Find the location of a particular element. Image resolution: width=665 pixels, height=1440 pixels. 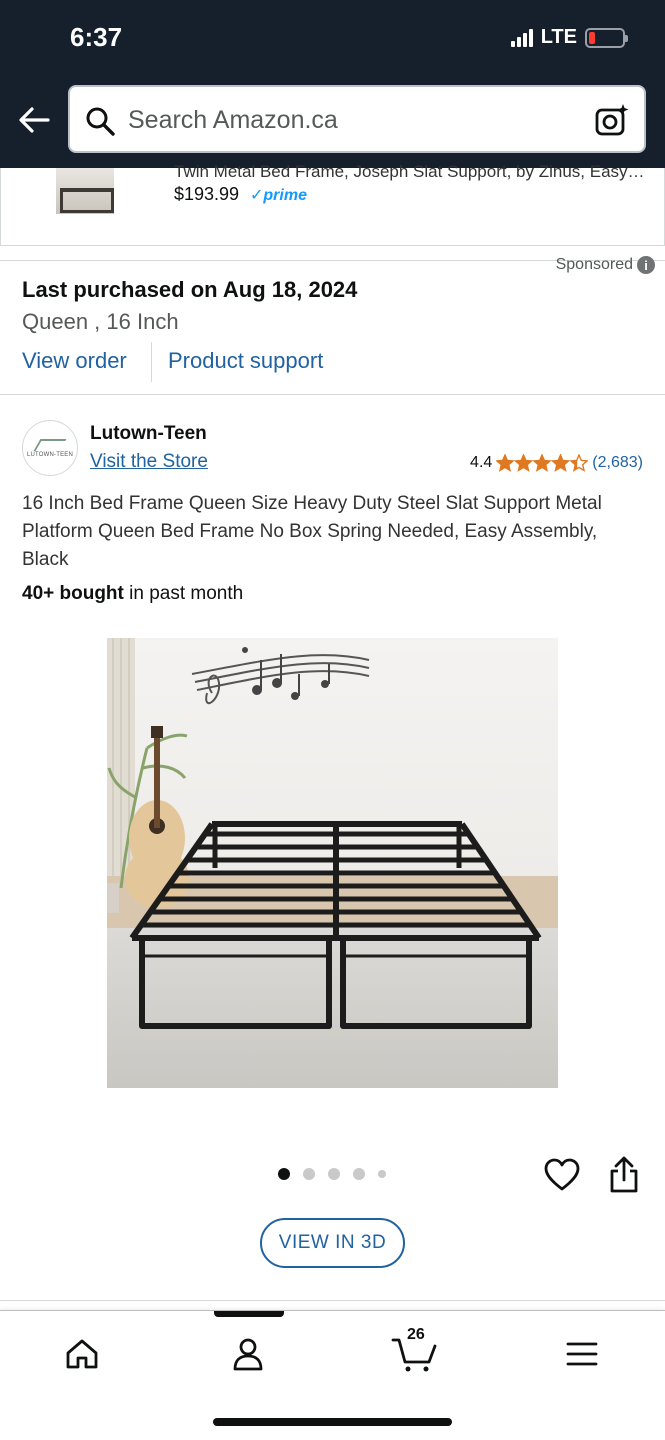

info-icon: i is located at coordinates (646, 265).